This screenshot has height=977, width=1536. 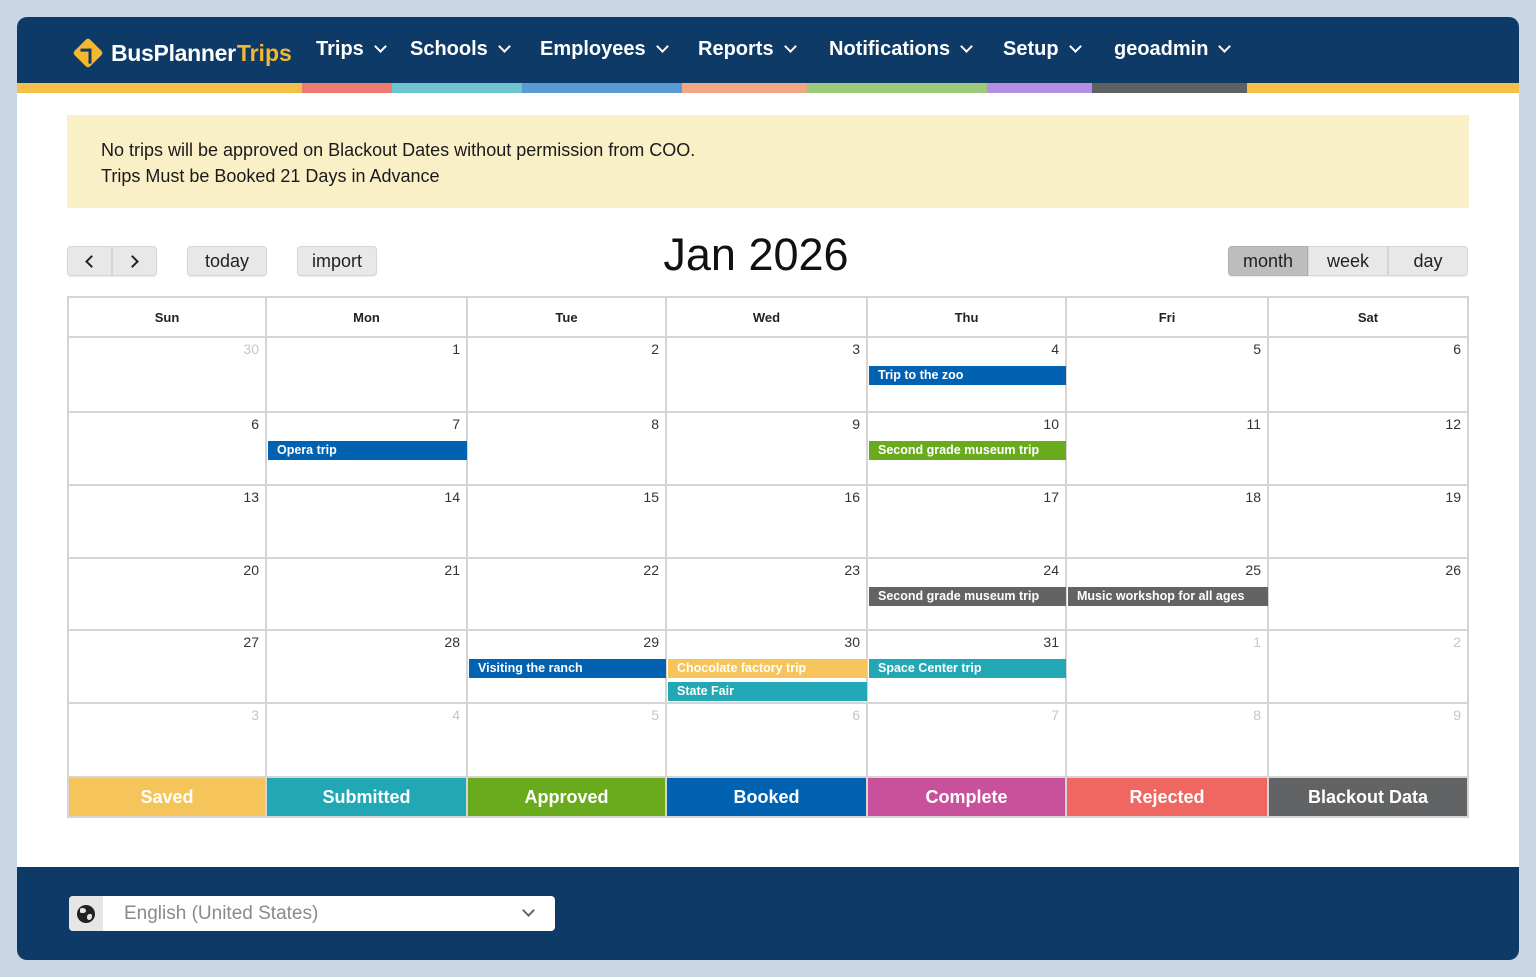 I want to click on view-day-button: day, so click(x=1428, y=261).